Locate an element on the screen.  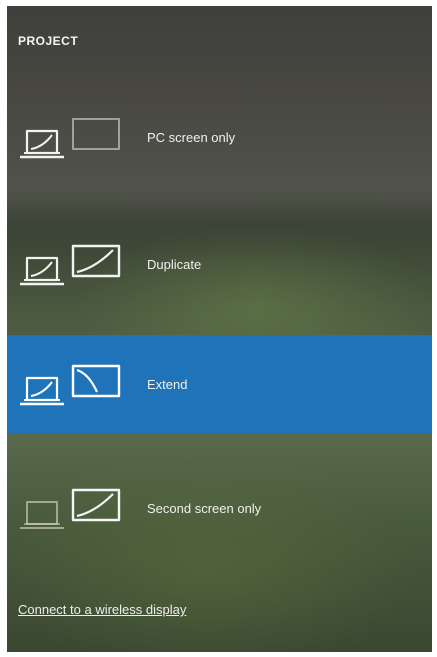
option-duplicate: Duplicate is located at coordinates (219, 264).